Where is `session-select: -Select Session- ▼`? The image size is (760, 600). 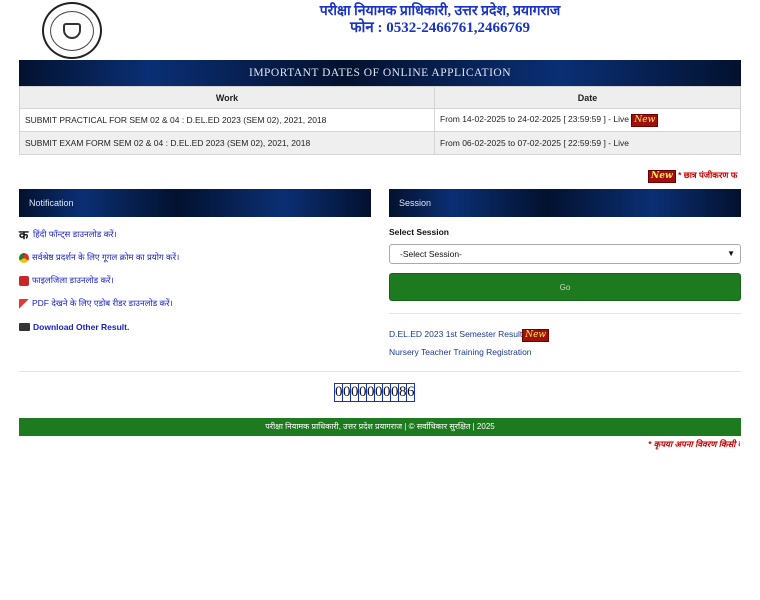
session-select: -Select Session- ▼ is located at coordinates (565, 254).